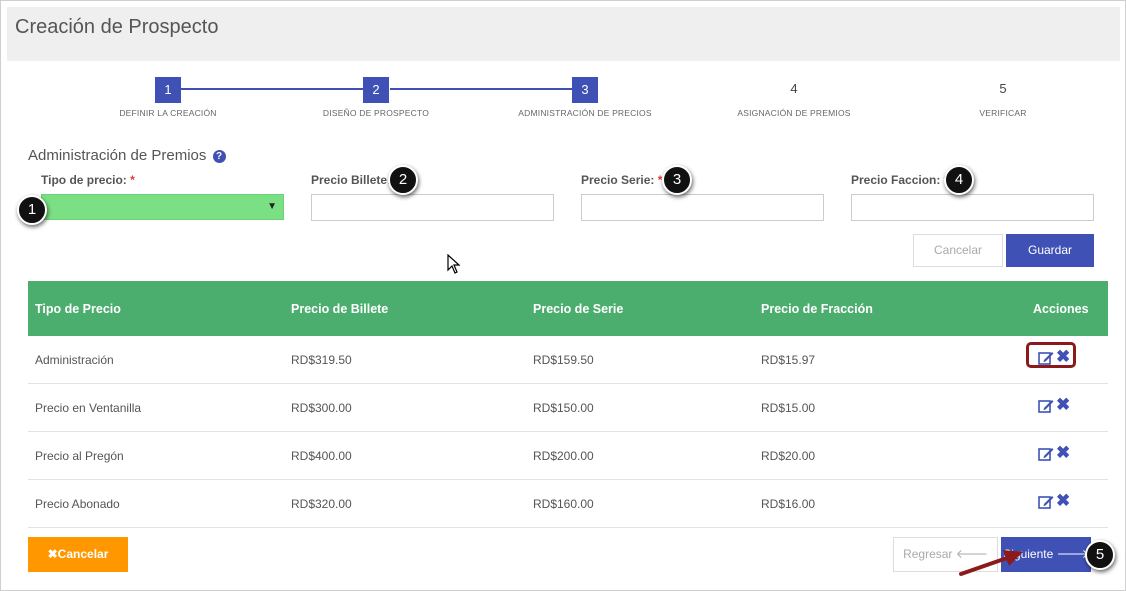 The image size is (1126, 591). Describe the element at coordinates (432, 207) in the screenshot. I see `precio-billete-input` at that location.